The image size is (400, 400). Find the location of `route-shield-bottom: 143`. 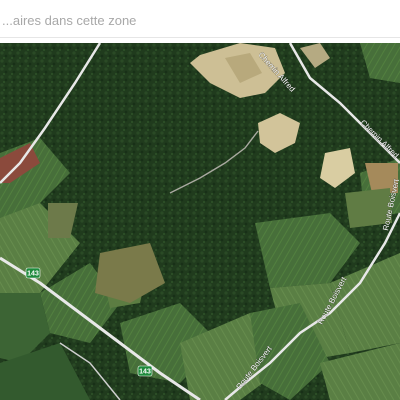

route-shield-bottom: 143 is located at coordinates (145, 371).